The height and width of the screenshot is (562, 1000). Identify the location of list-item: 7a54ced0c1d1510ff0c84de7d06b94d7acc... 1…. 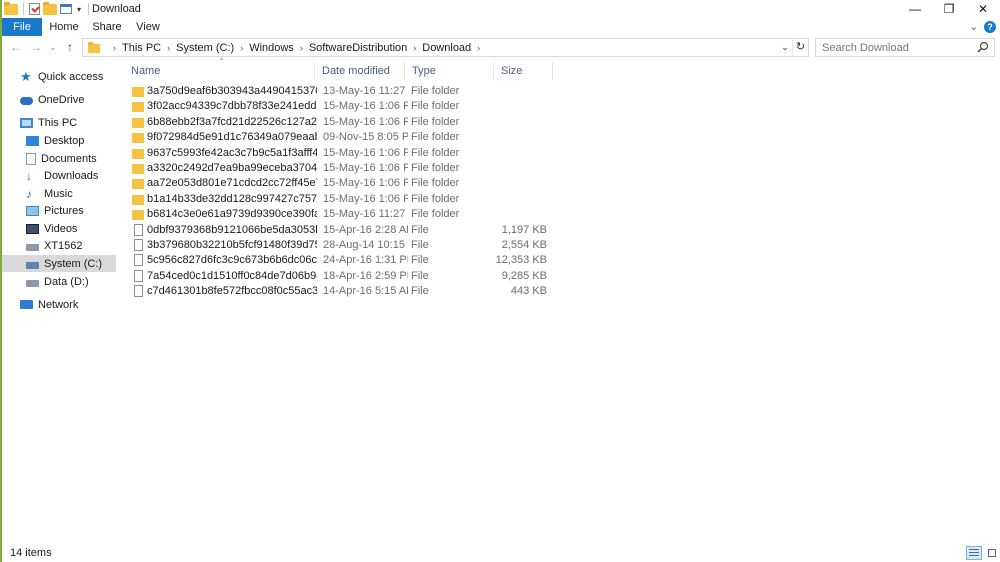
(339, 276).